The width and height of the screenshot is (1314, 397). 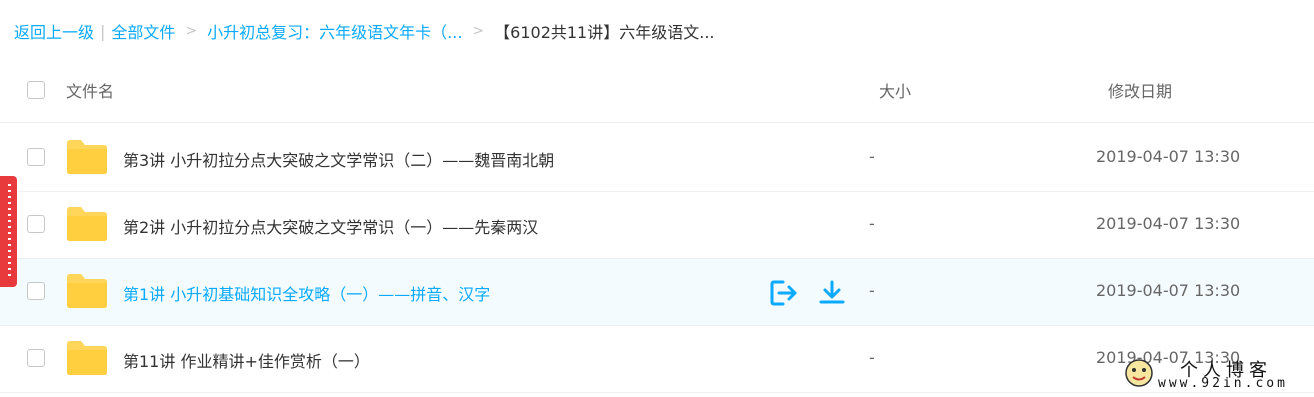 I want to click on back-link: 返回上一级, so click(x=54, y=31).